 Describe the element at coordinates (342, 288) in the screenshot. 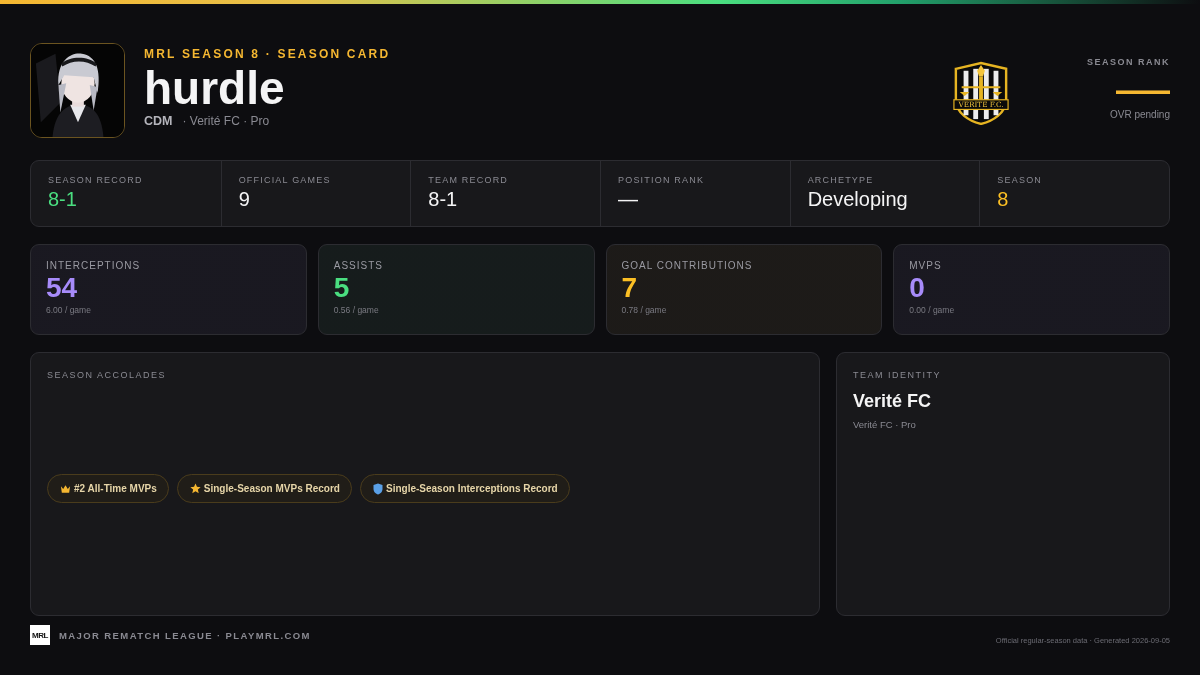

I see `stat-value: 5` at that location.